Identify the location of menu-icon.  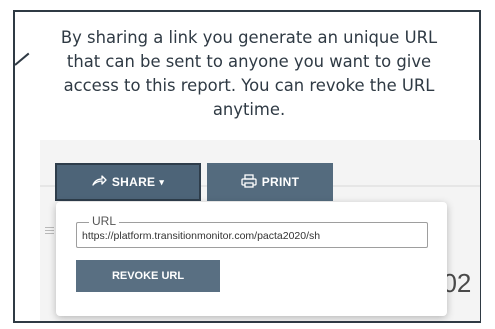
(49, 230).